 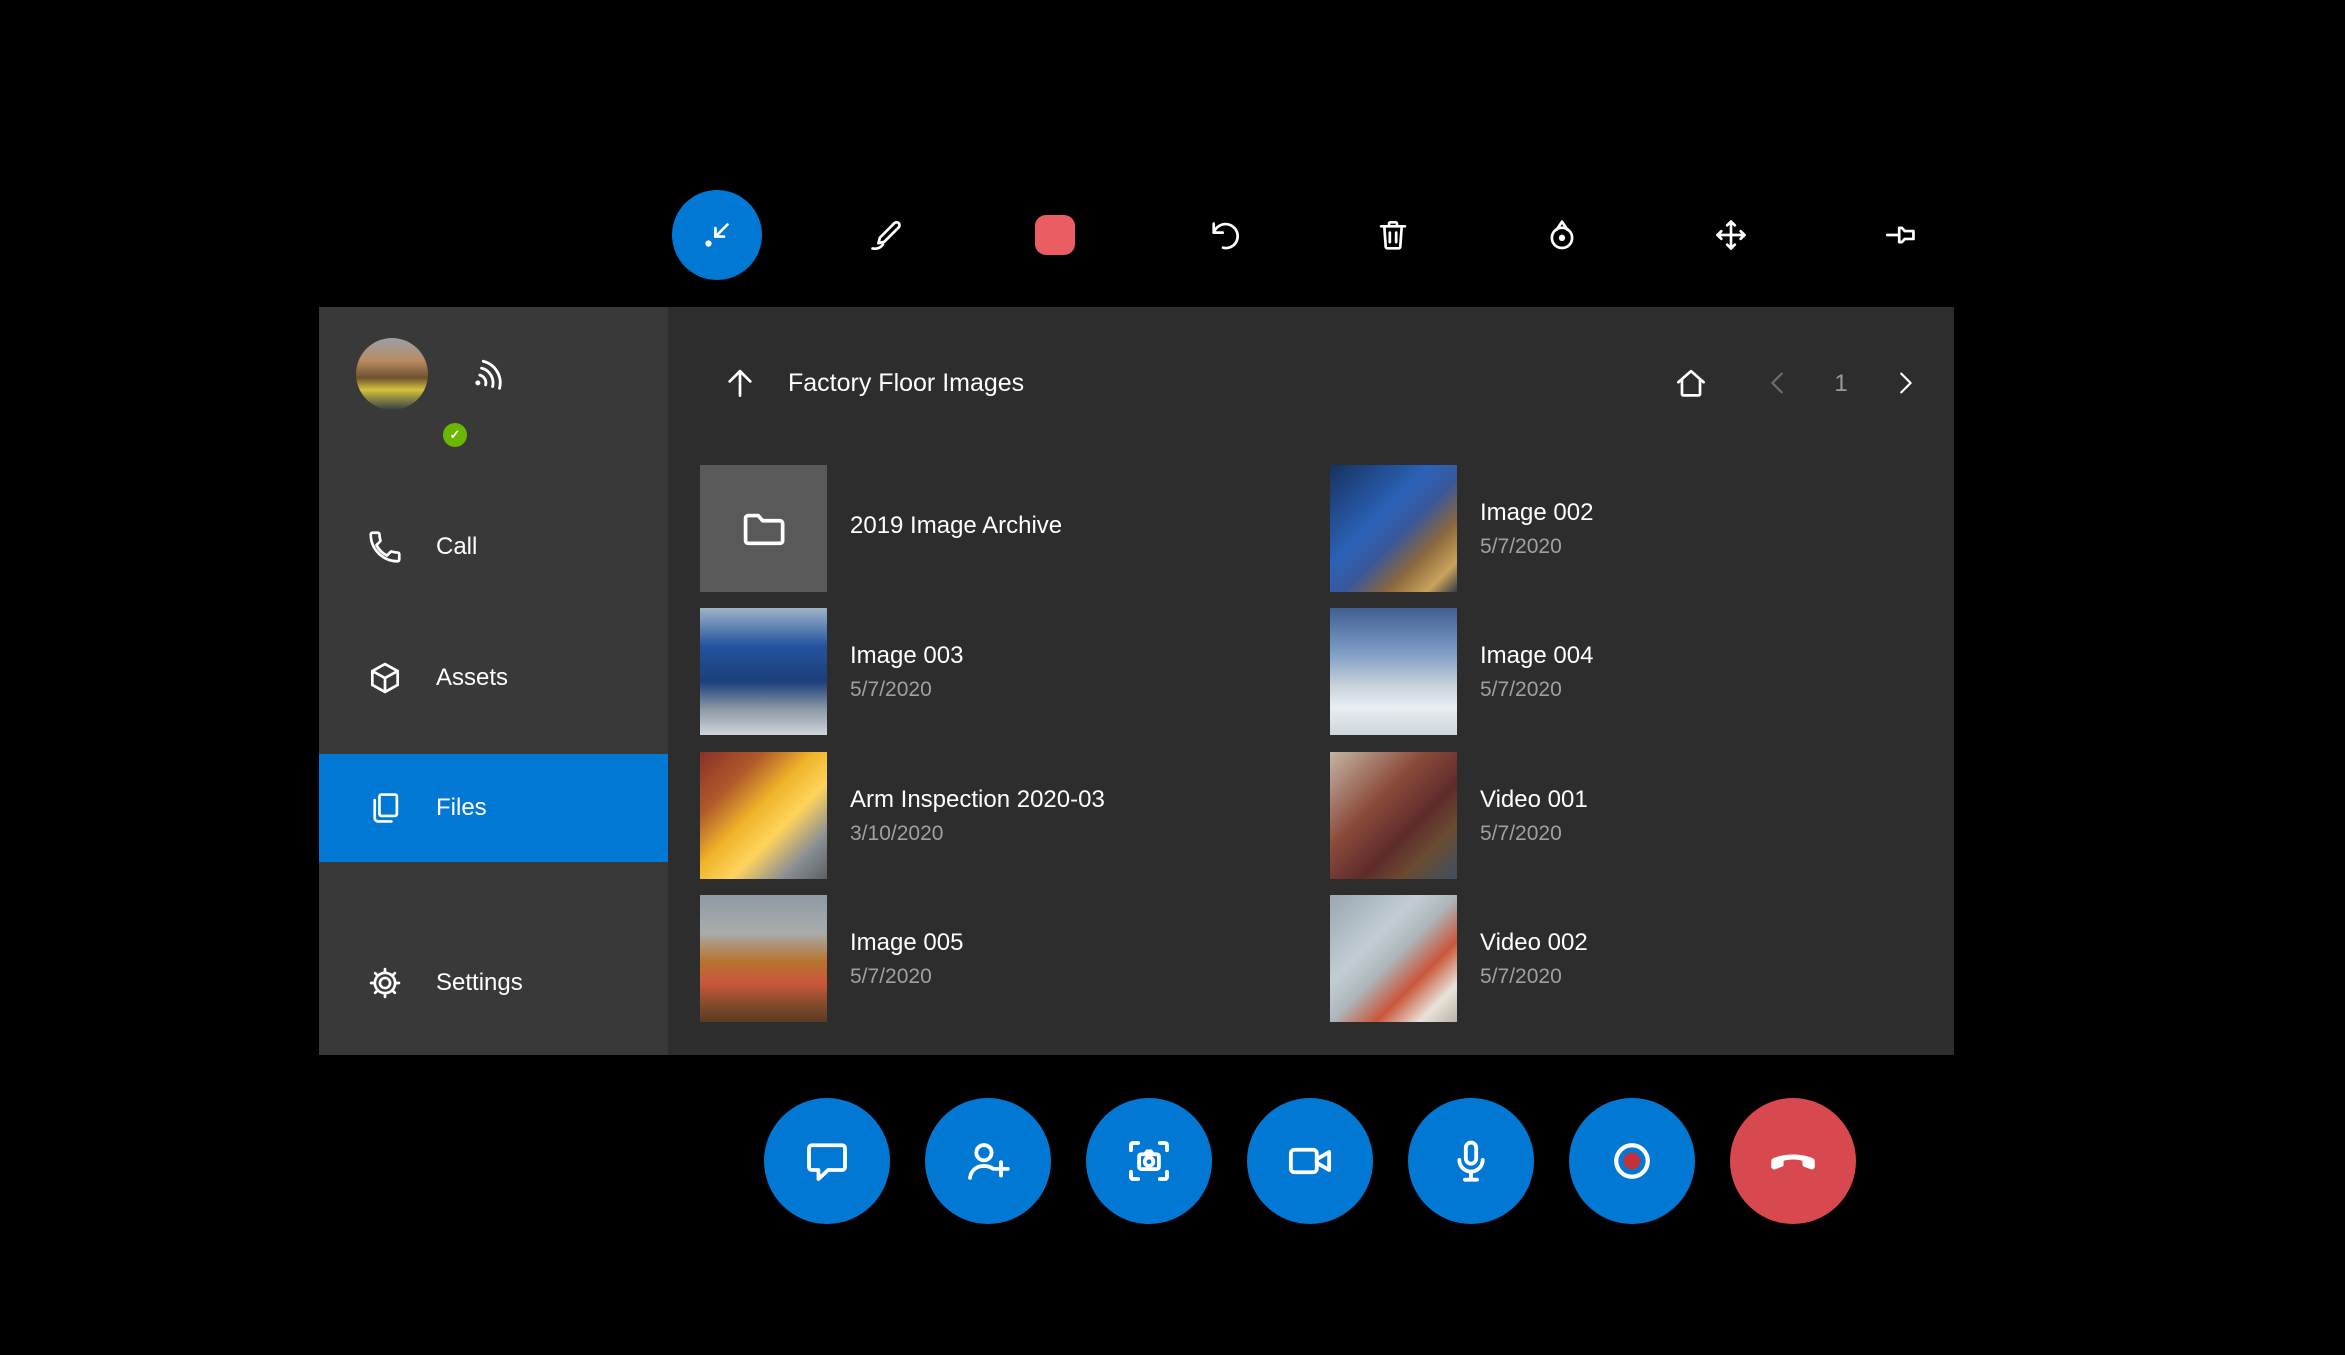 I want to click on folder-title: Factory Floor Images, so click(x=906, y=383).